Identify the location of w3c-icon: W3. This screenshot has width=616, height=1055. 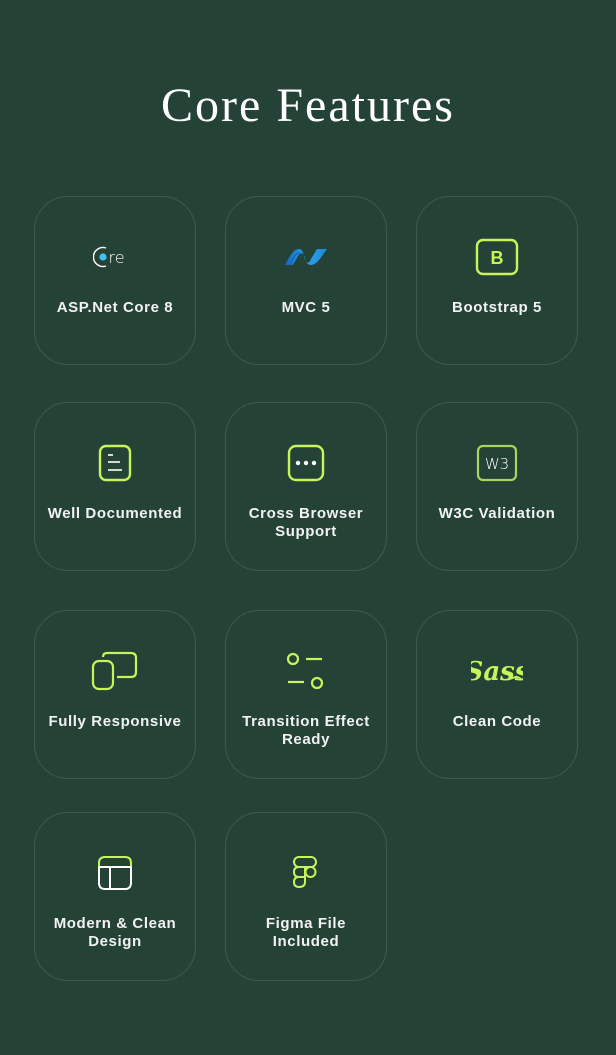
(497, 463).